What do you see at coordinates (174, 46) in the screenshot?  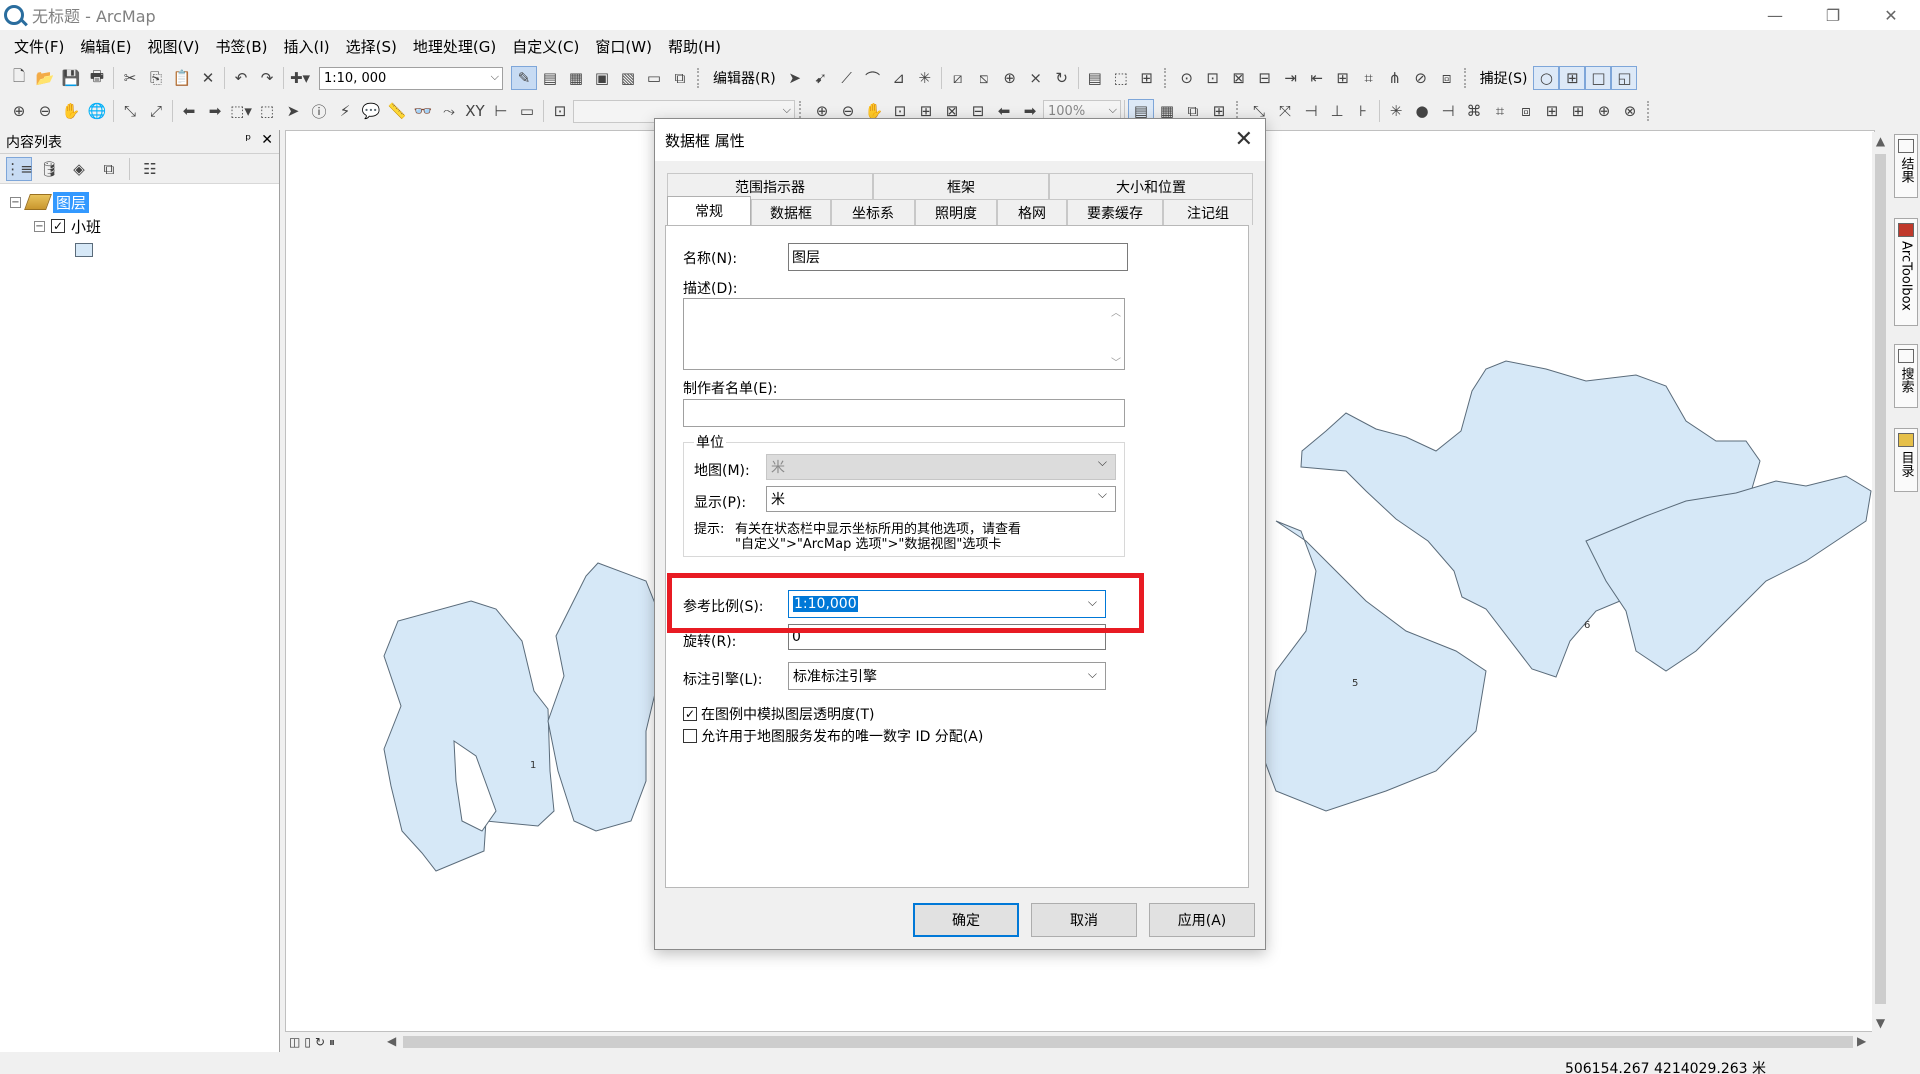 I see `menu-view: 视图(V)` at bounding box center [174, 46].